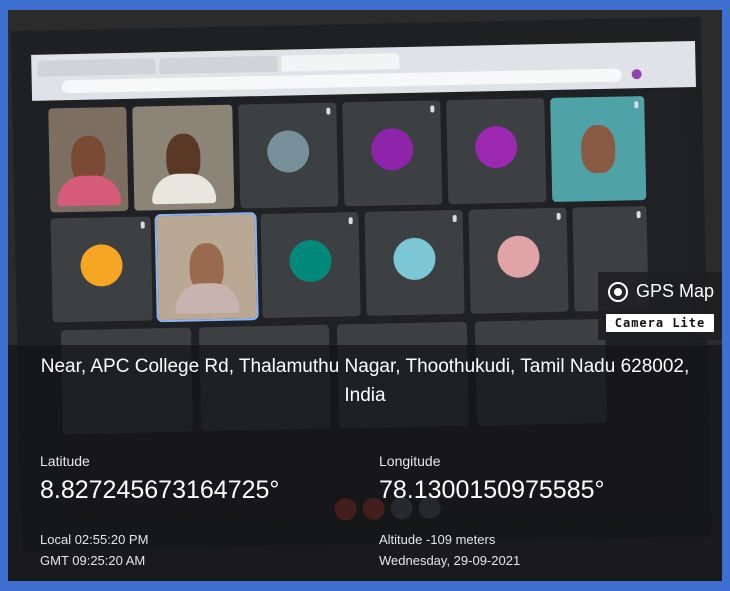 This screenshot has height=591, width=730. I want to click on date: Wednesday, 29-09-2021, so click(450, 560).